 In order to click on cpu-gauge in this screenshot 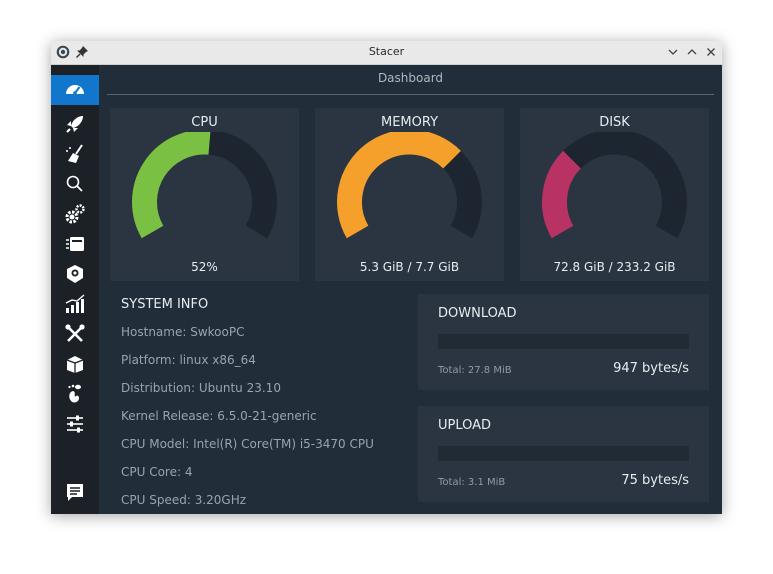, I will do `click(204, 185)`.